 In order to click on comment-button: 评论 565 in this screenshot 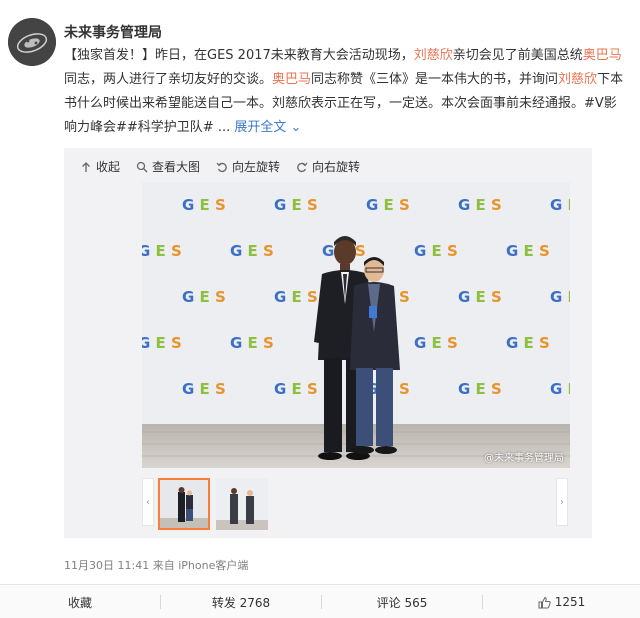, I will do `click(402, 601)`.